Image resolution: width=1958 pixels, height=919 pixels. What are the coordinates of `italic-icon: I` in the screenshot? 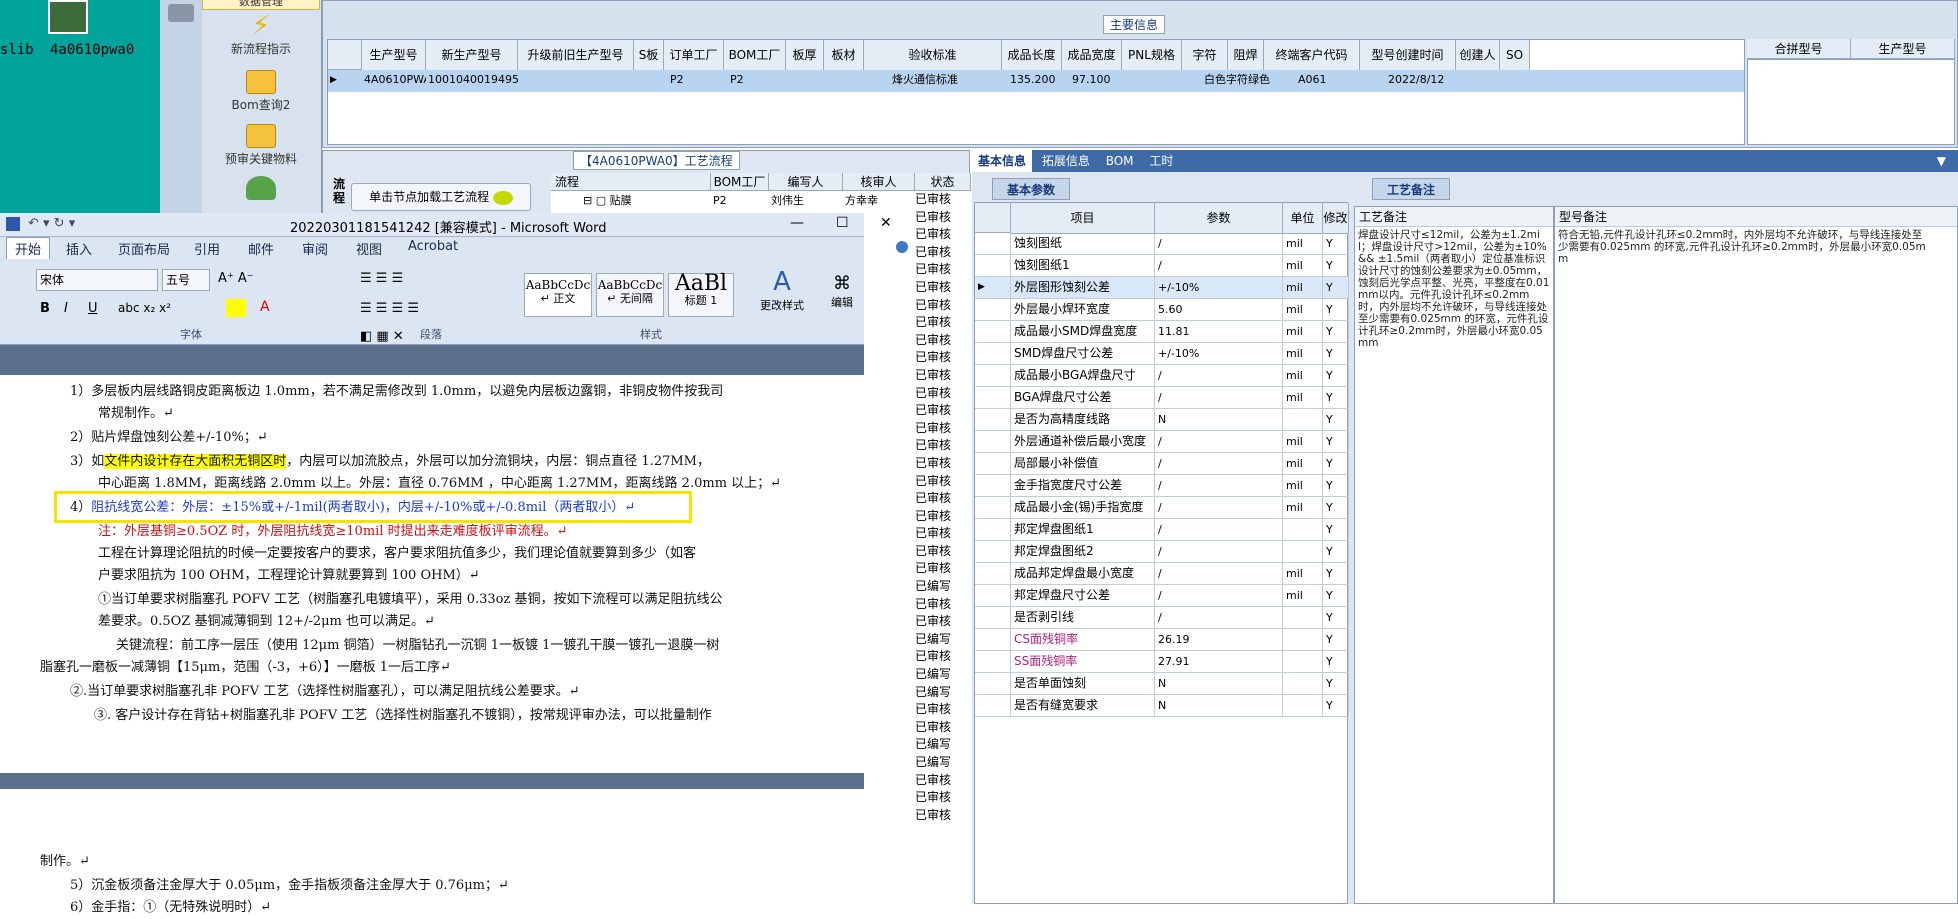 It's located at (66, 308).